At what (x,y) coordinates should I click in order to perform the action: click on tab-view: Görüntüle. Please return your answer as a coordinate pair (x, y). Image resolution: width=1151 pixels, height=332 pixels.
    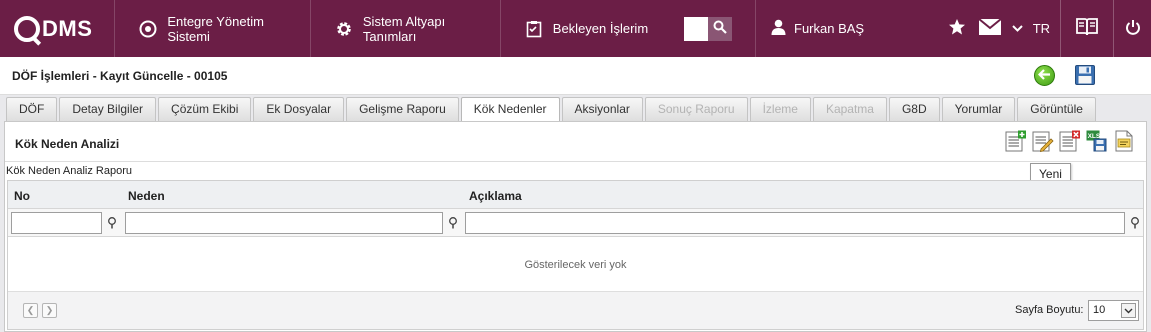
    Looking at the image, I should click on (1056, 109).